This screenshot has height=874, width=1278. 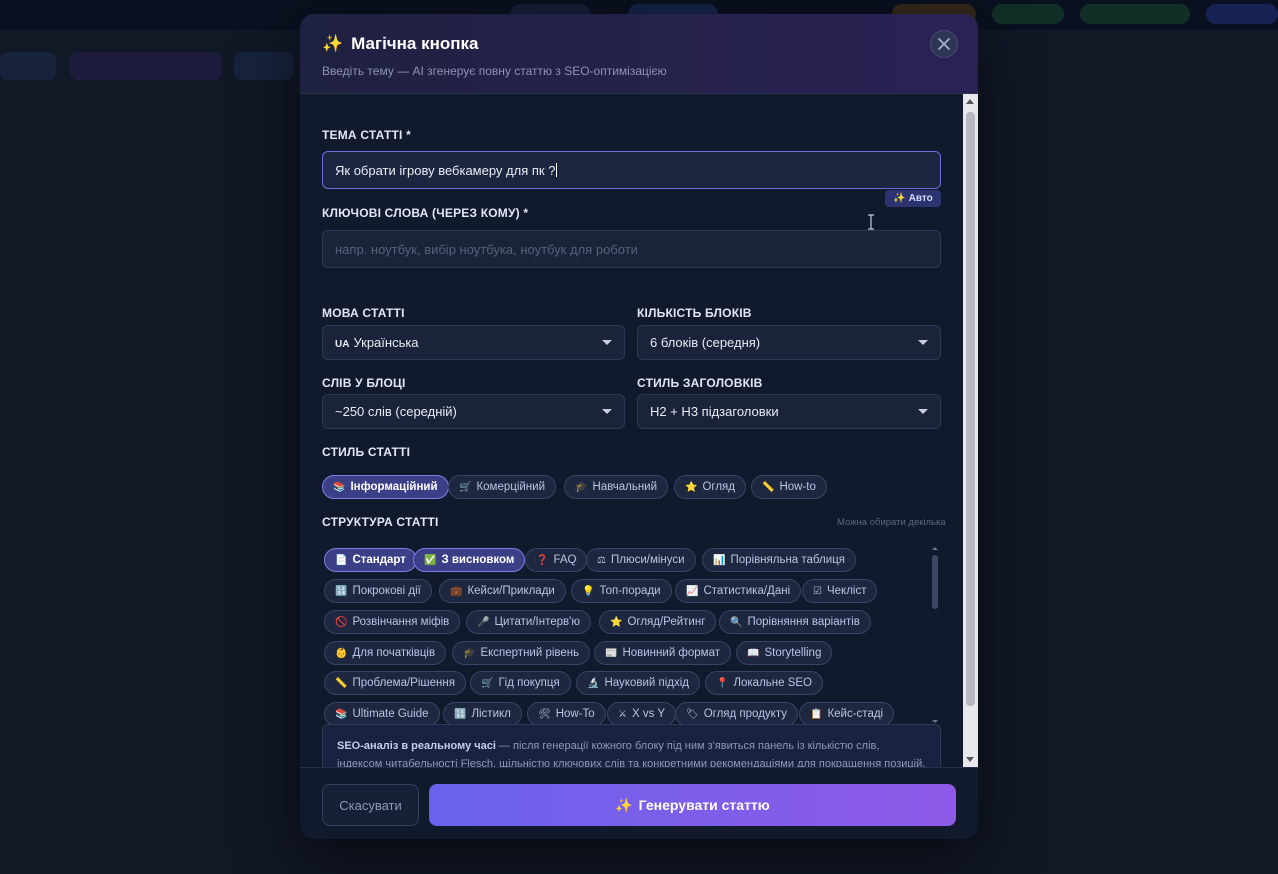 I want to click on style-chip-commercial: 🛒 Комерційний, so click(x=502, y=487).